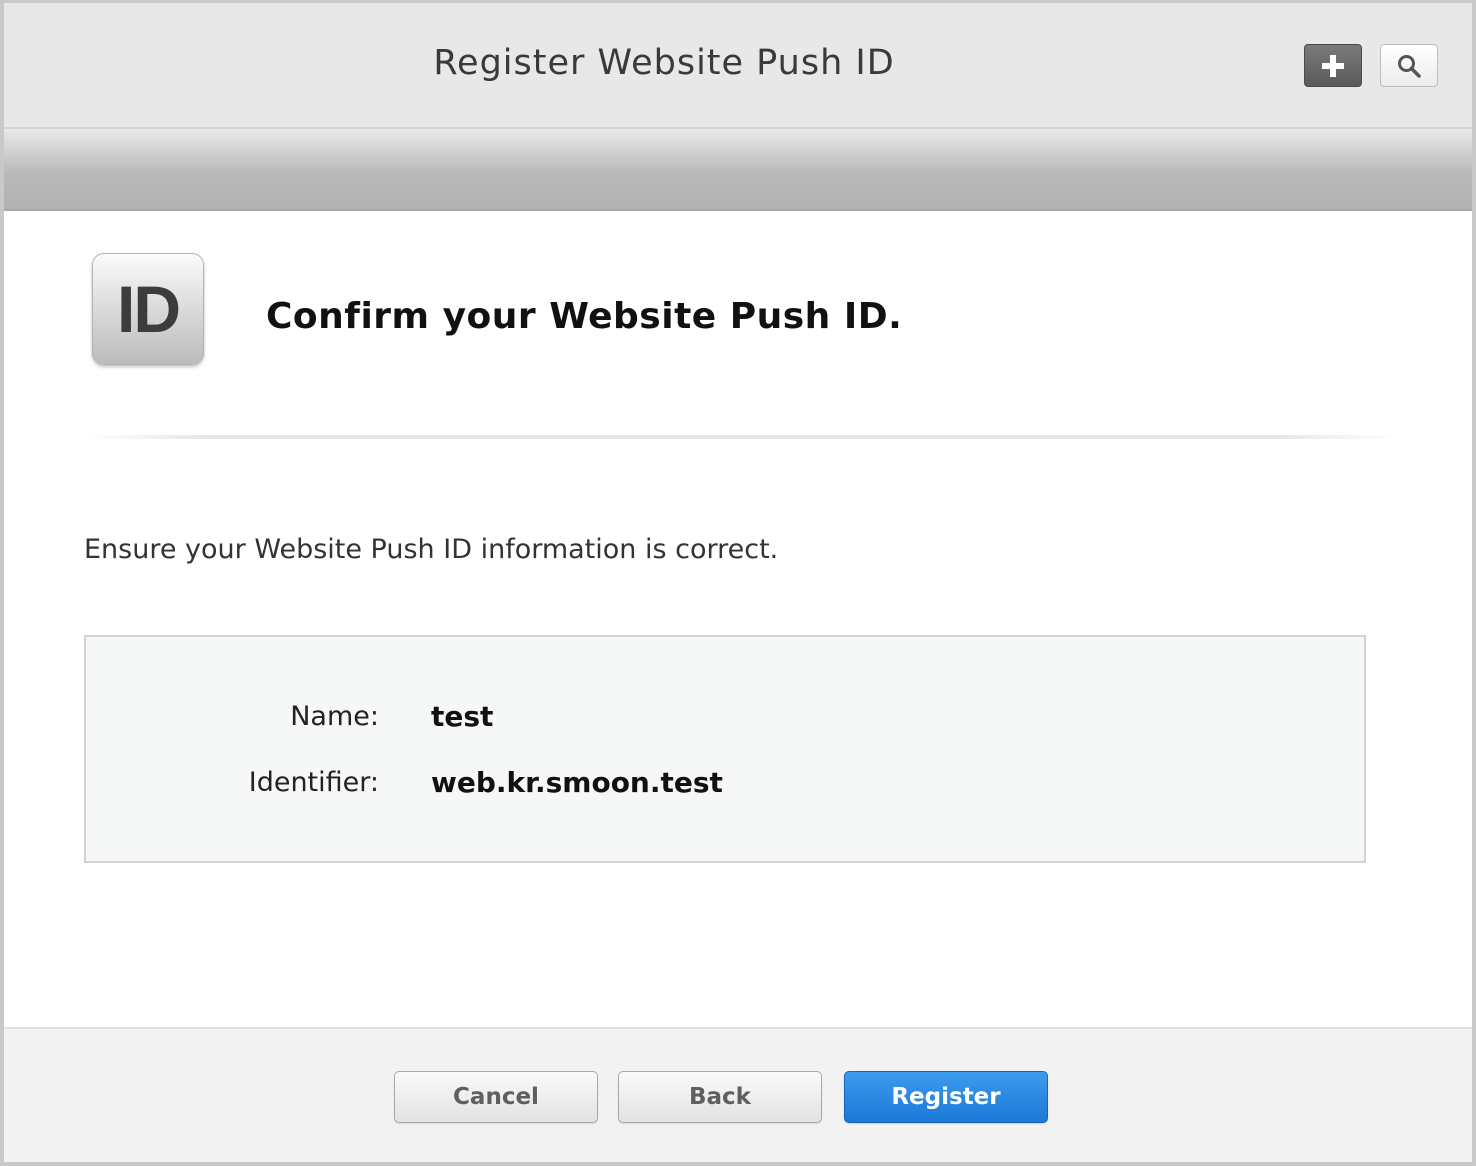 The height and width of the screenshot is (1166, 1476). I want to click on plus-icon, so click(1333, 65).